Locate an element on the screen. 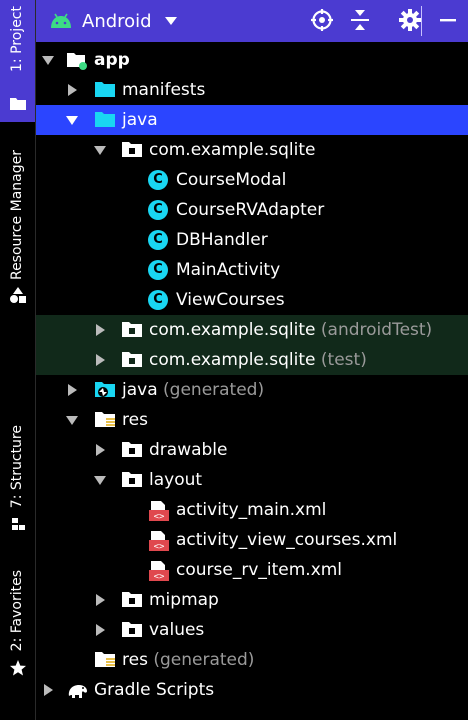  tree-item-label: course_rv_item.xml is located at coordinates (259, 570).